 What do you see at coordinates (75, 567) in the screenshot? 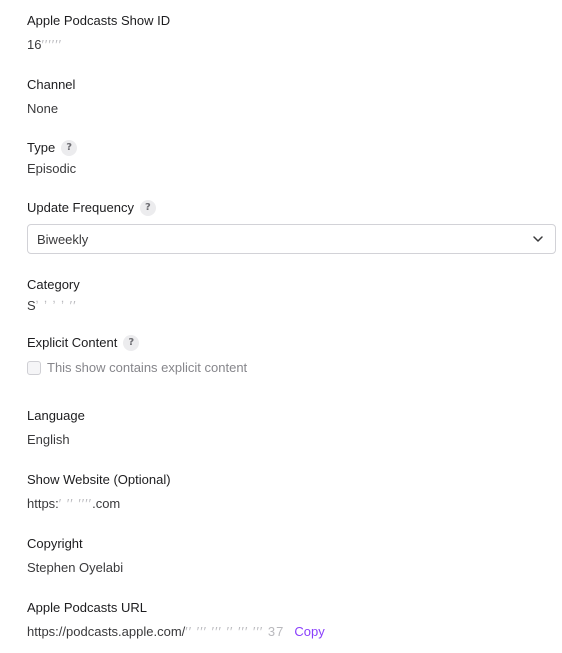
I see `copyright-value: Stephen Oyelabi` at bounding box center [75, 567].